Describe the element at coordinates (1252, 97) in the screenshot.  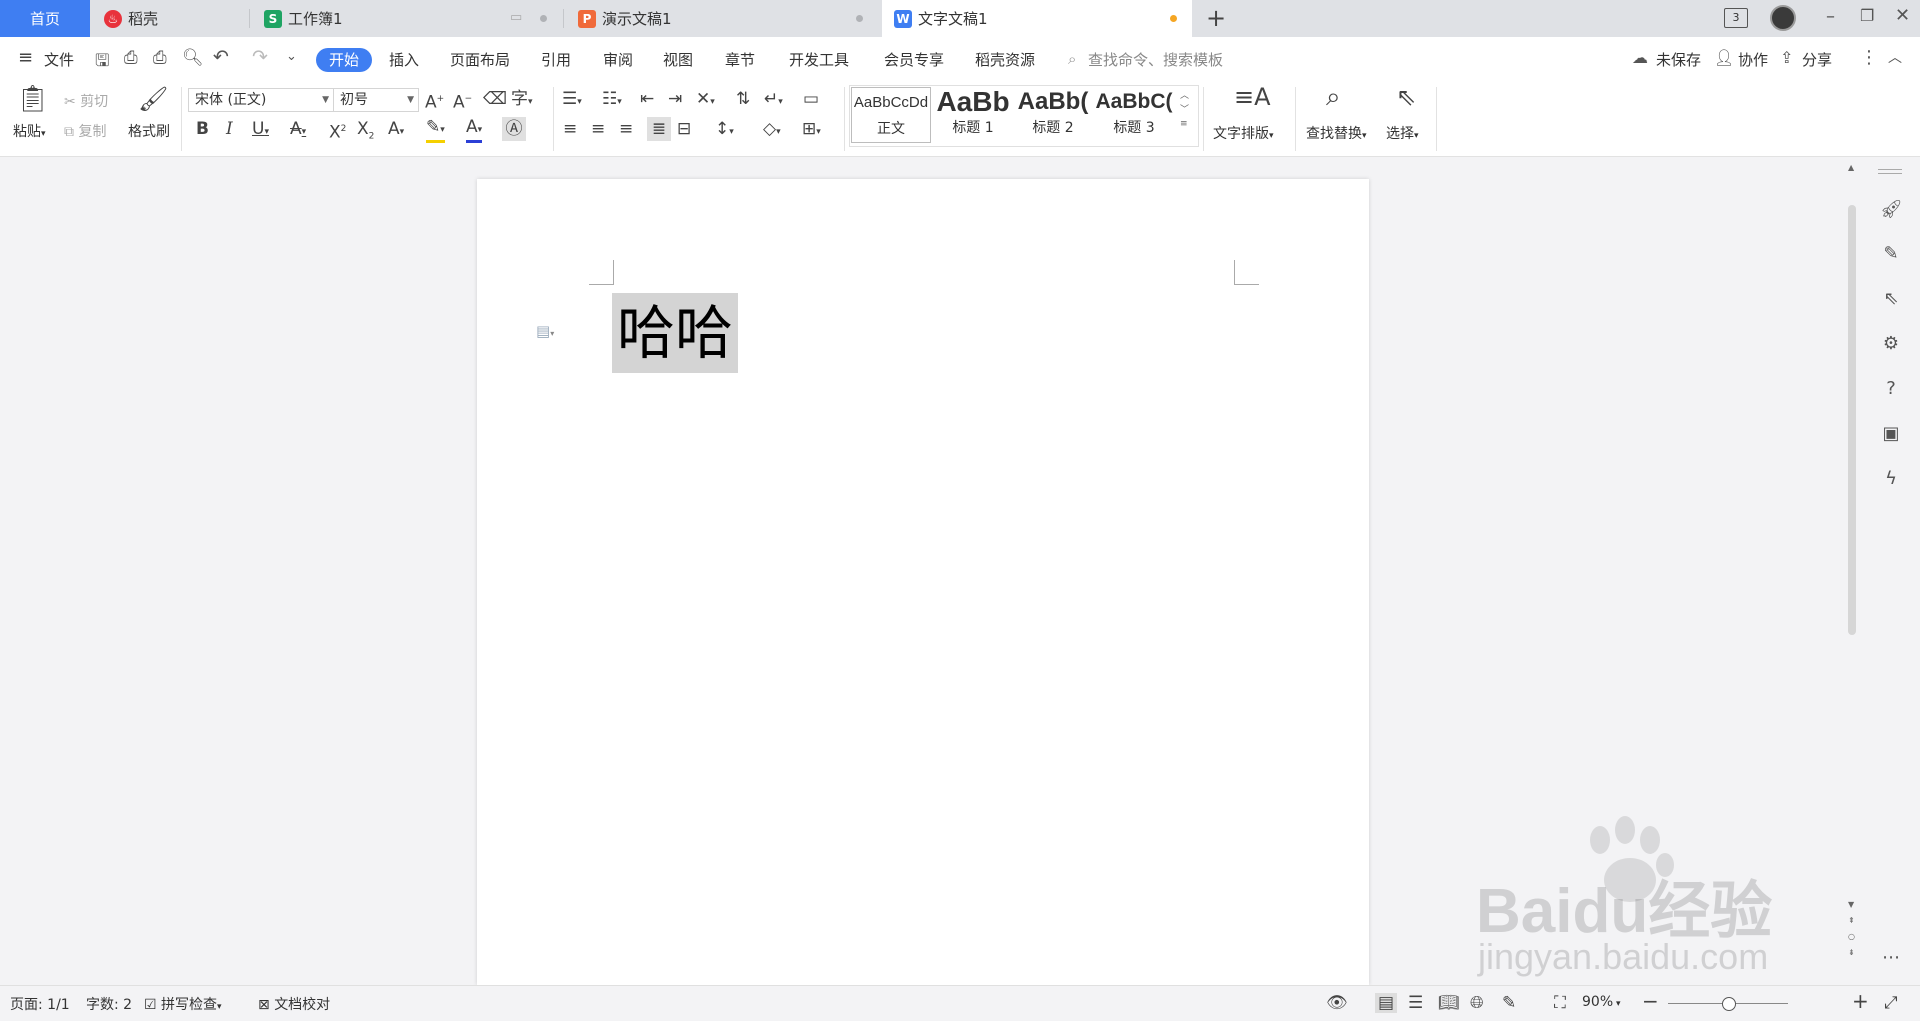
I see `text-layout-icon: ≡A` at that location.